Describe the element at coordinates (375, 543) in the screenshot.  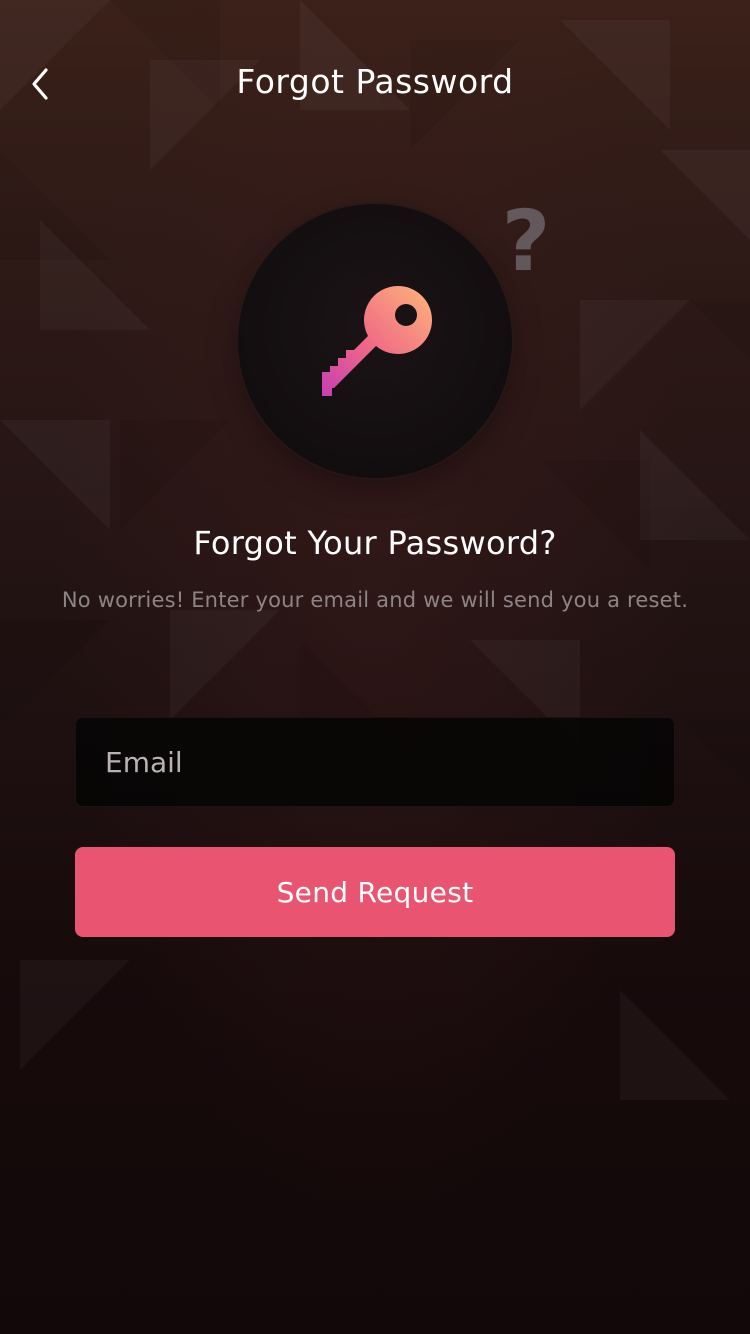
I see `reset-heading: Forgot Your Password?` at that location.